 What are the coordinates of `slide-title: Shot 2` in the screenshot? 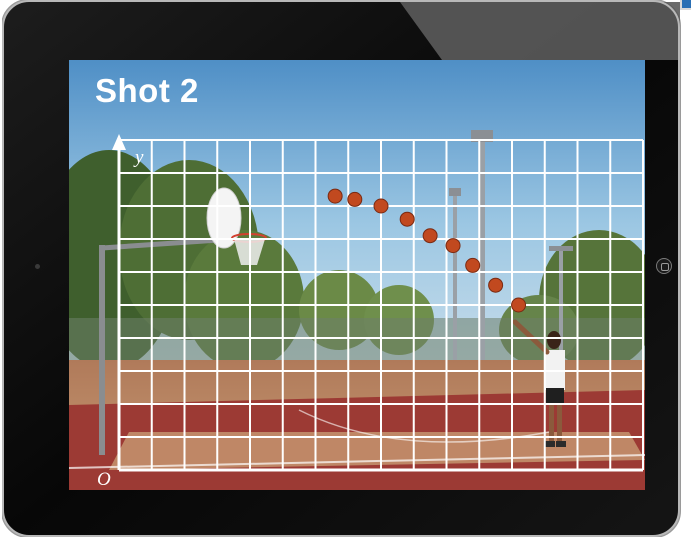 It's located at (147, 90).